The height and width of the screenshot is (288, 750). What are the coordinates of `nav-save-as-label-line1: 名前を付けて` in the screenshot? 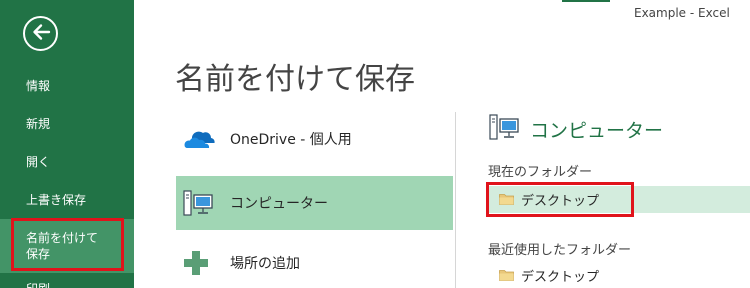 It's located at (62, 238).